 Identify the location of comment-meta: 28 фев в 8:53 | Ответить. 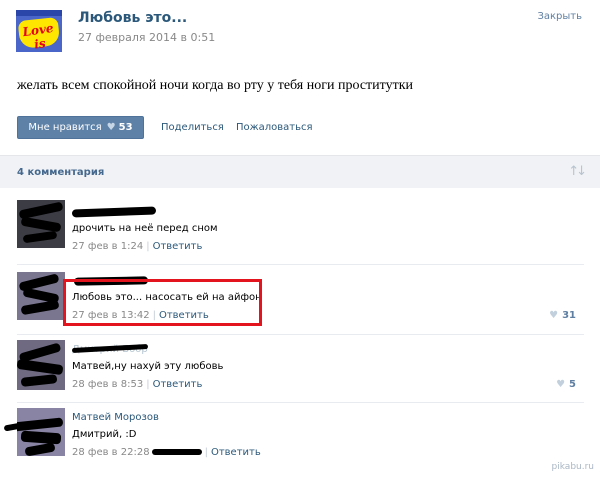
(137, 384).